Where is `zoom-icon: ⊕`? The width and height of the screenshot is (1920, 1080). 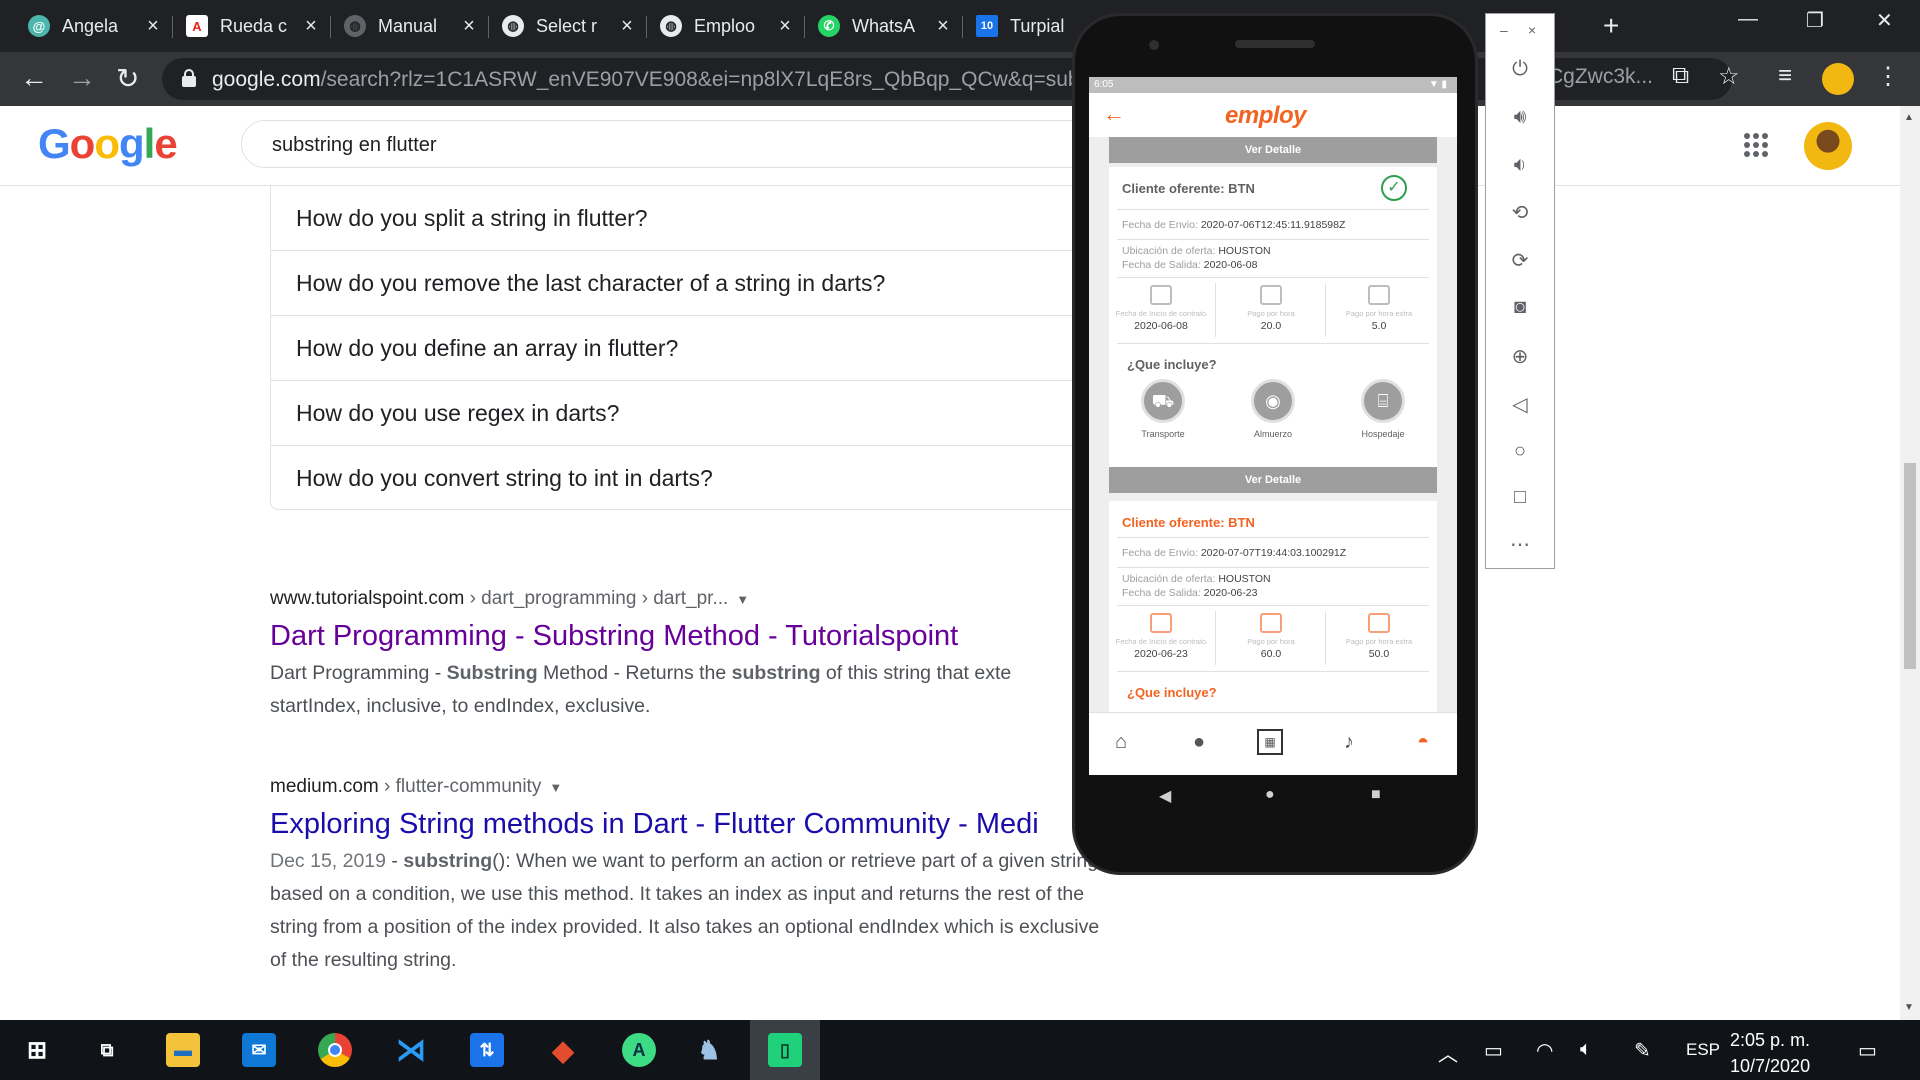
zoom-icon: ⊕ is located at coordinates (1520, 356).